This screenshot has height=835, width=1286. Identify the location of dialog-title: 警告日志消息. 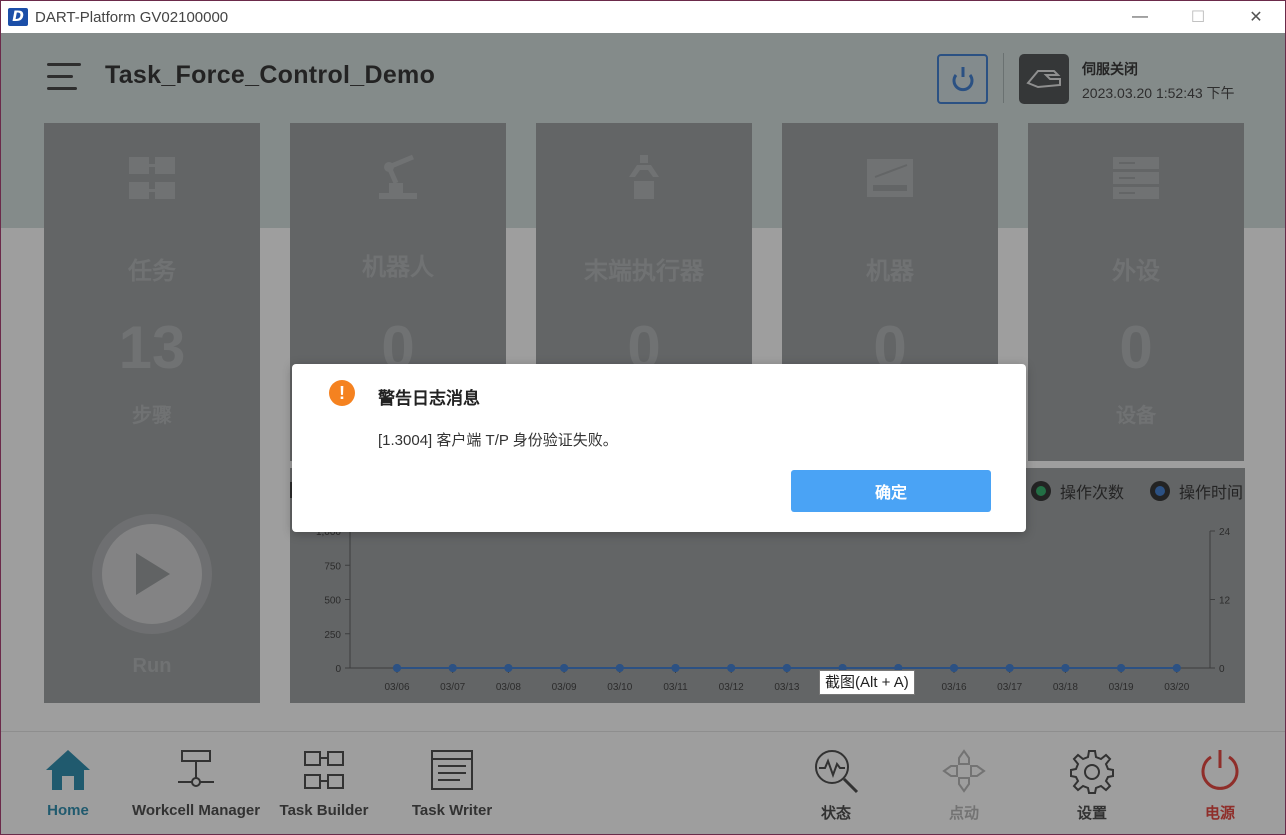
(429, 398).